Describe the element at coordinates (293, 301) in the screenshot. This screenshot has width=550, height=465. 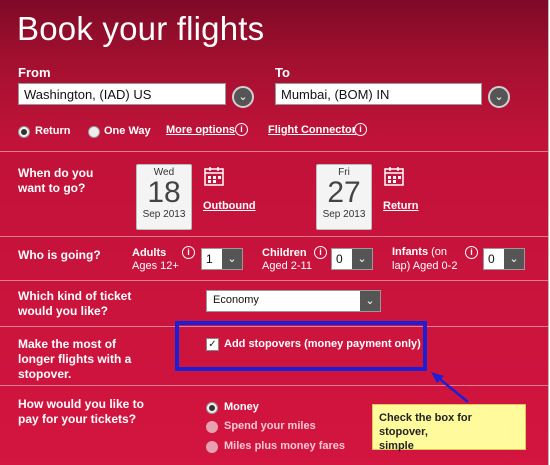
I see `ticket-class-select: Economy ⌄` at that location.